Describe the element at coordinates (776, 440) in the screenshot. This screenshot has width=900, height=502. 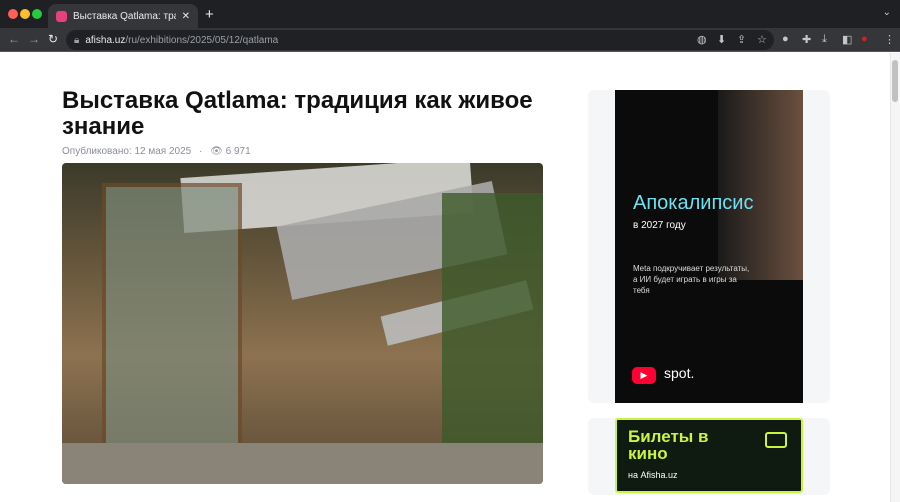
I see `ticket-icon` at that location.